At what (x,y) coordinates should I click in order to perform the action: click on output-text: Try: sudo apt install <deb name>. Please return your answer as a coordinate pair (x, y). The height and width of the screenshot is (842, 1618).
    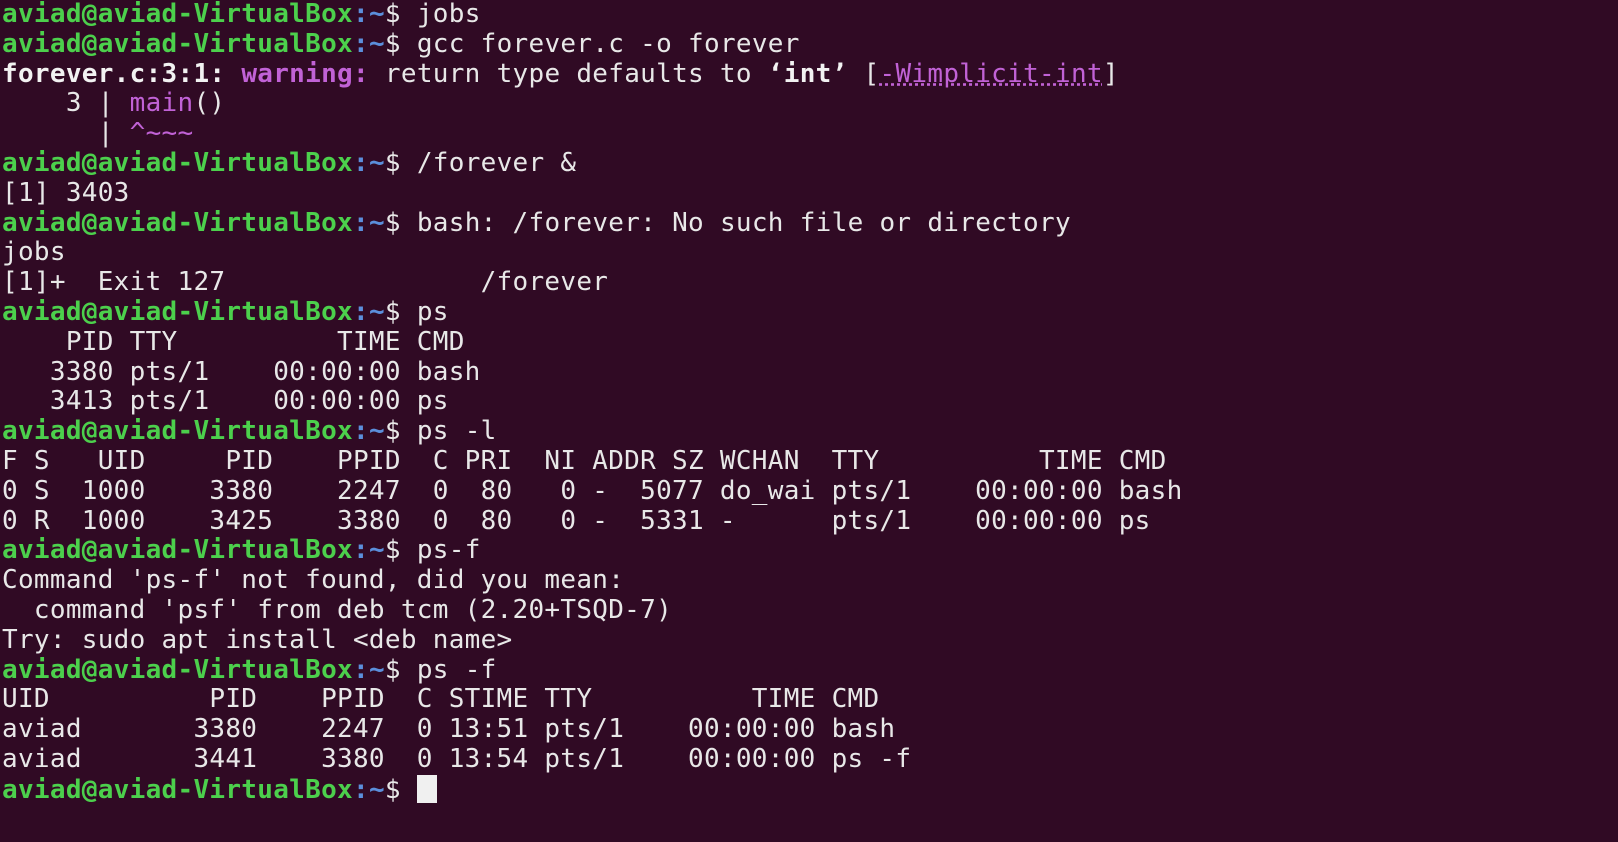
    Looking at the image, I should click on (257, 640).